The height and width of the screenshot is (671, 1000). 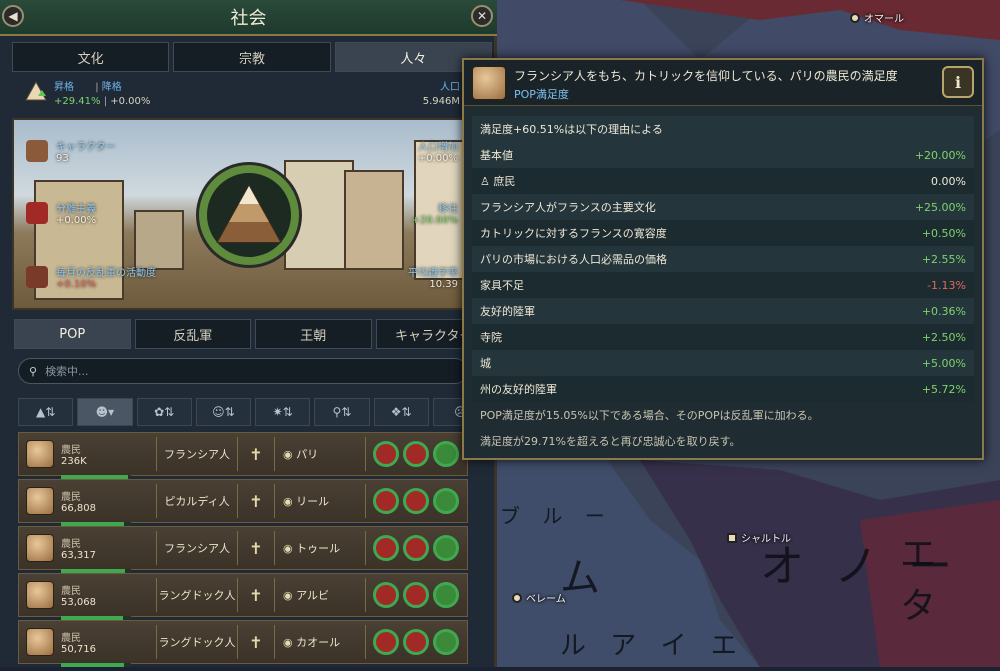 I want to click on satisfaction-line: 家具不足 -1.13%, so click(x=723, y=285).